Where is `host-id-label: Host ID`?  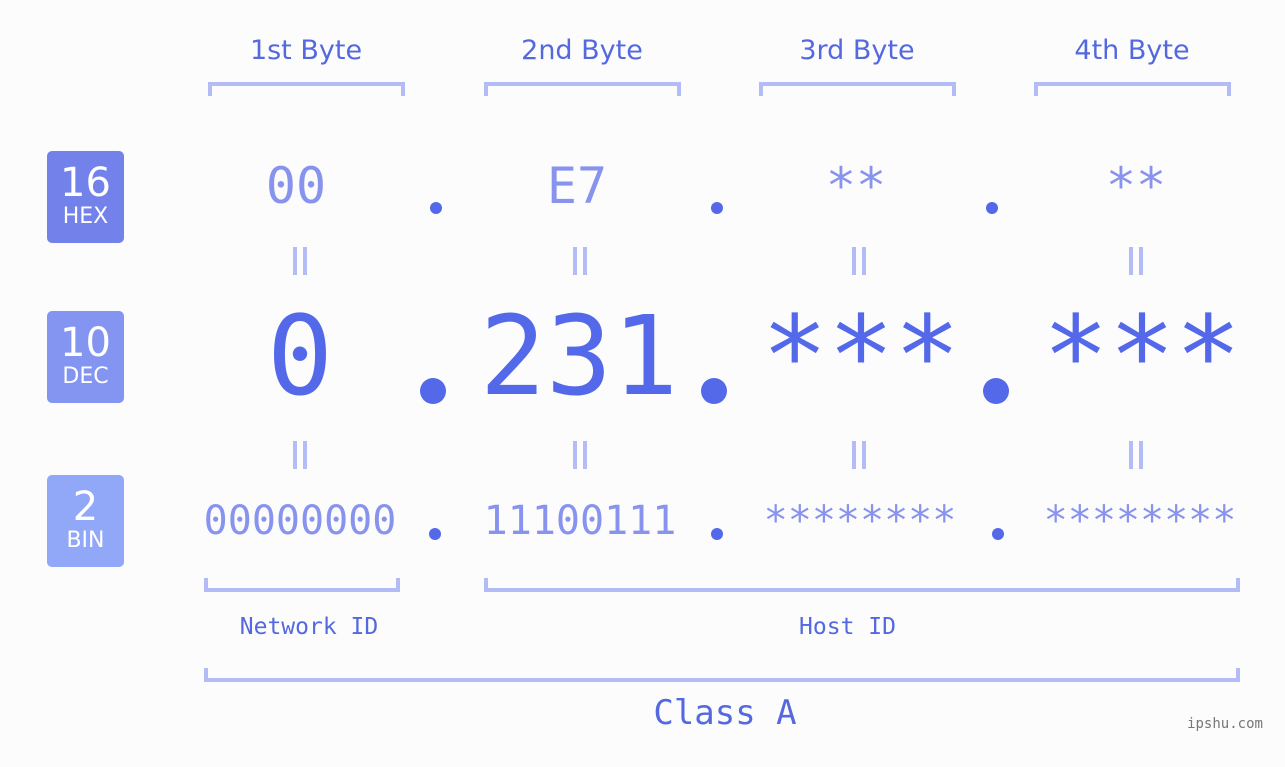 host-id-label: Host ID is located at coordinates (847, 627).